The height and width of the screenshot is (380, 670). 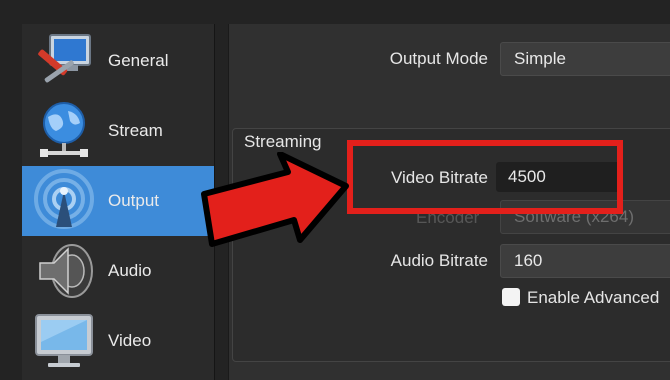 What do you see at coordinates (585, 261) in the screenshot?
I see `audio-bitrate-select: 160` at bounding box center [585, 261].